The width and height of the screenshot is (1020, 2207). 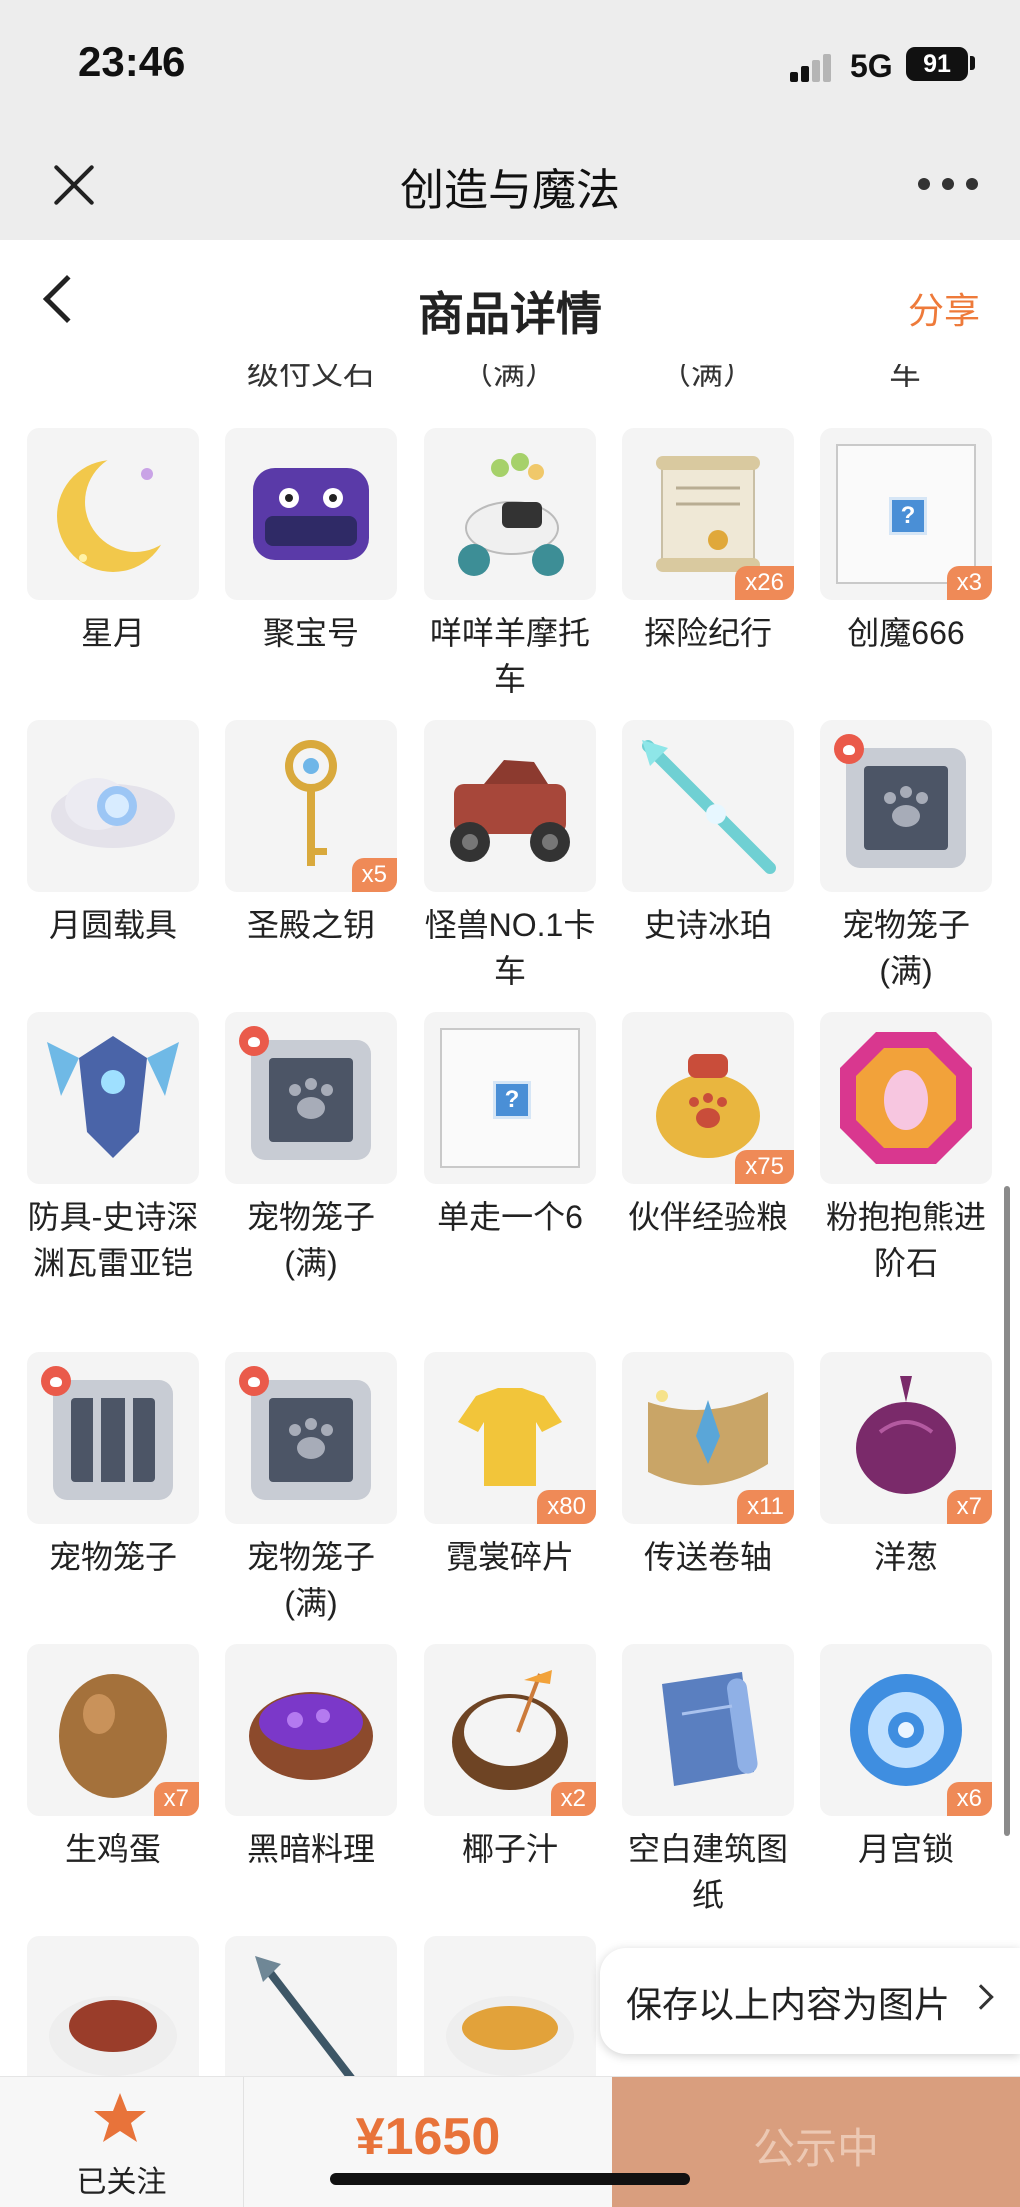 I want to click on page-title: 商品详情, so click(x=510, y=314).